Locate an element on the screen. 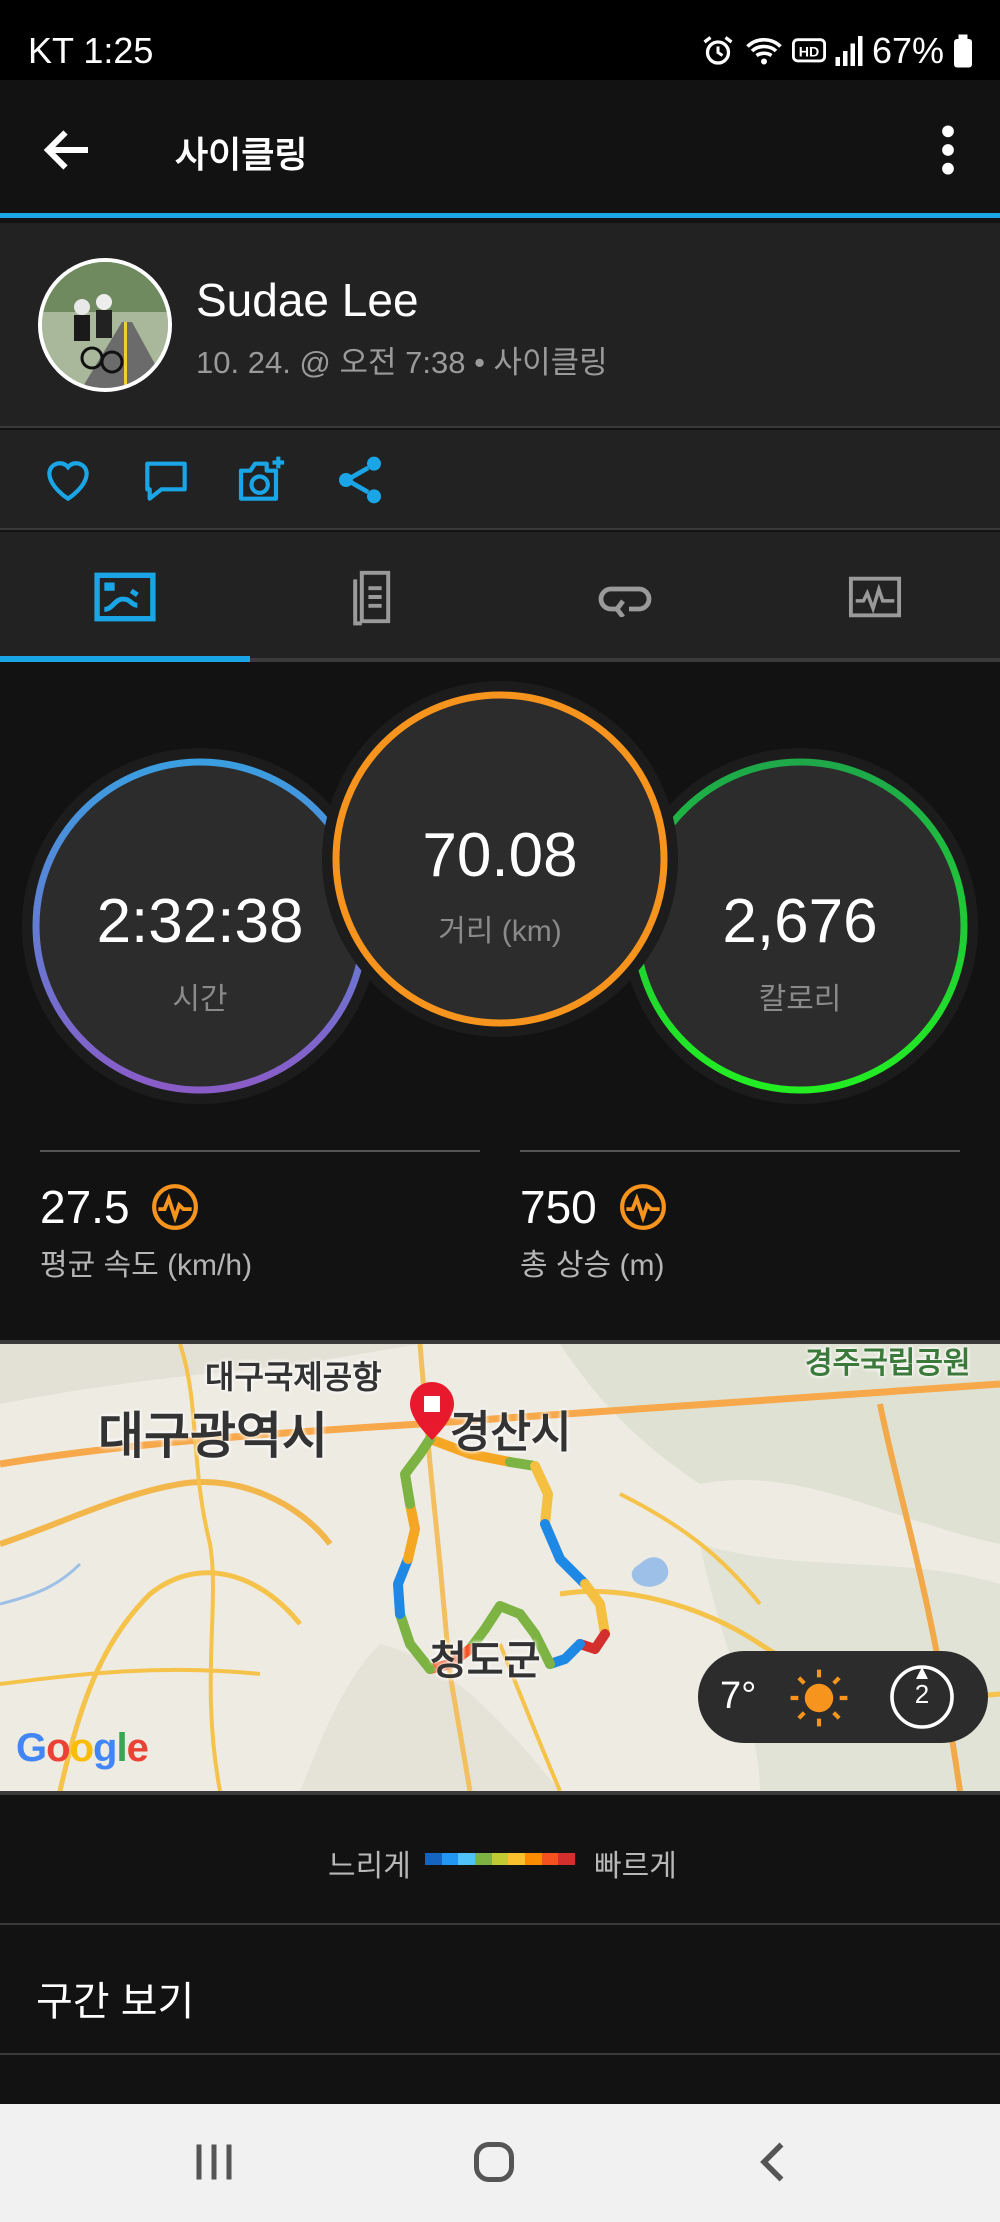 The width and height of the screenshot is (1000, 2222). legend-slow-label: 느리게 is located at coordinates (369, 1866).